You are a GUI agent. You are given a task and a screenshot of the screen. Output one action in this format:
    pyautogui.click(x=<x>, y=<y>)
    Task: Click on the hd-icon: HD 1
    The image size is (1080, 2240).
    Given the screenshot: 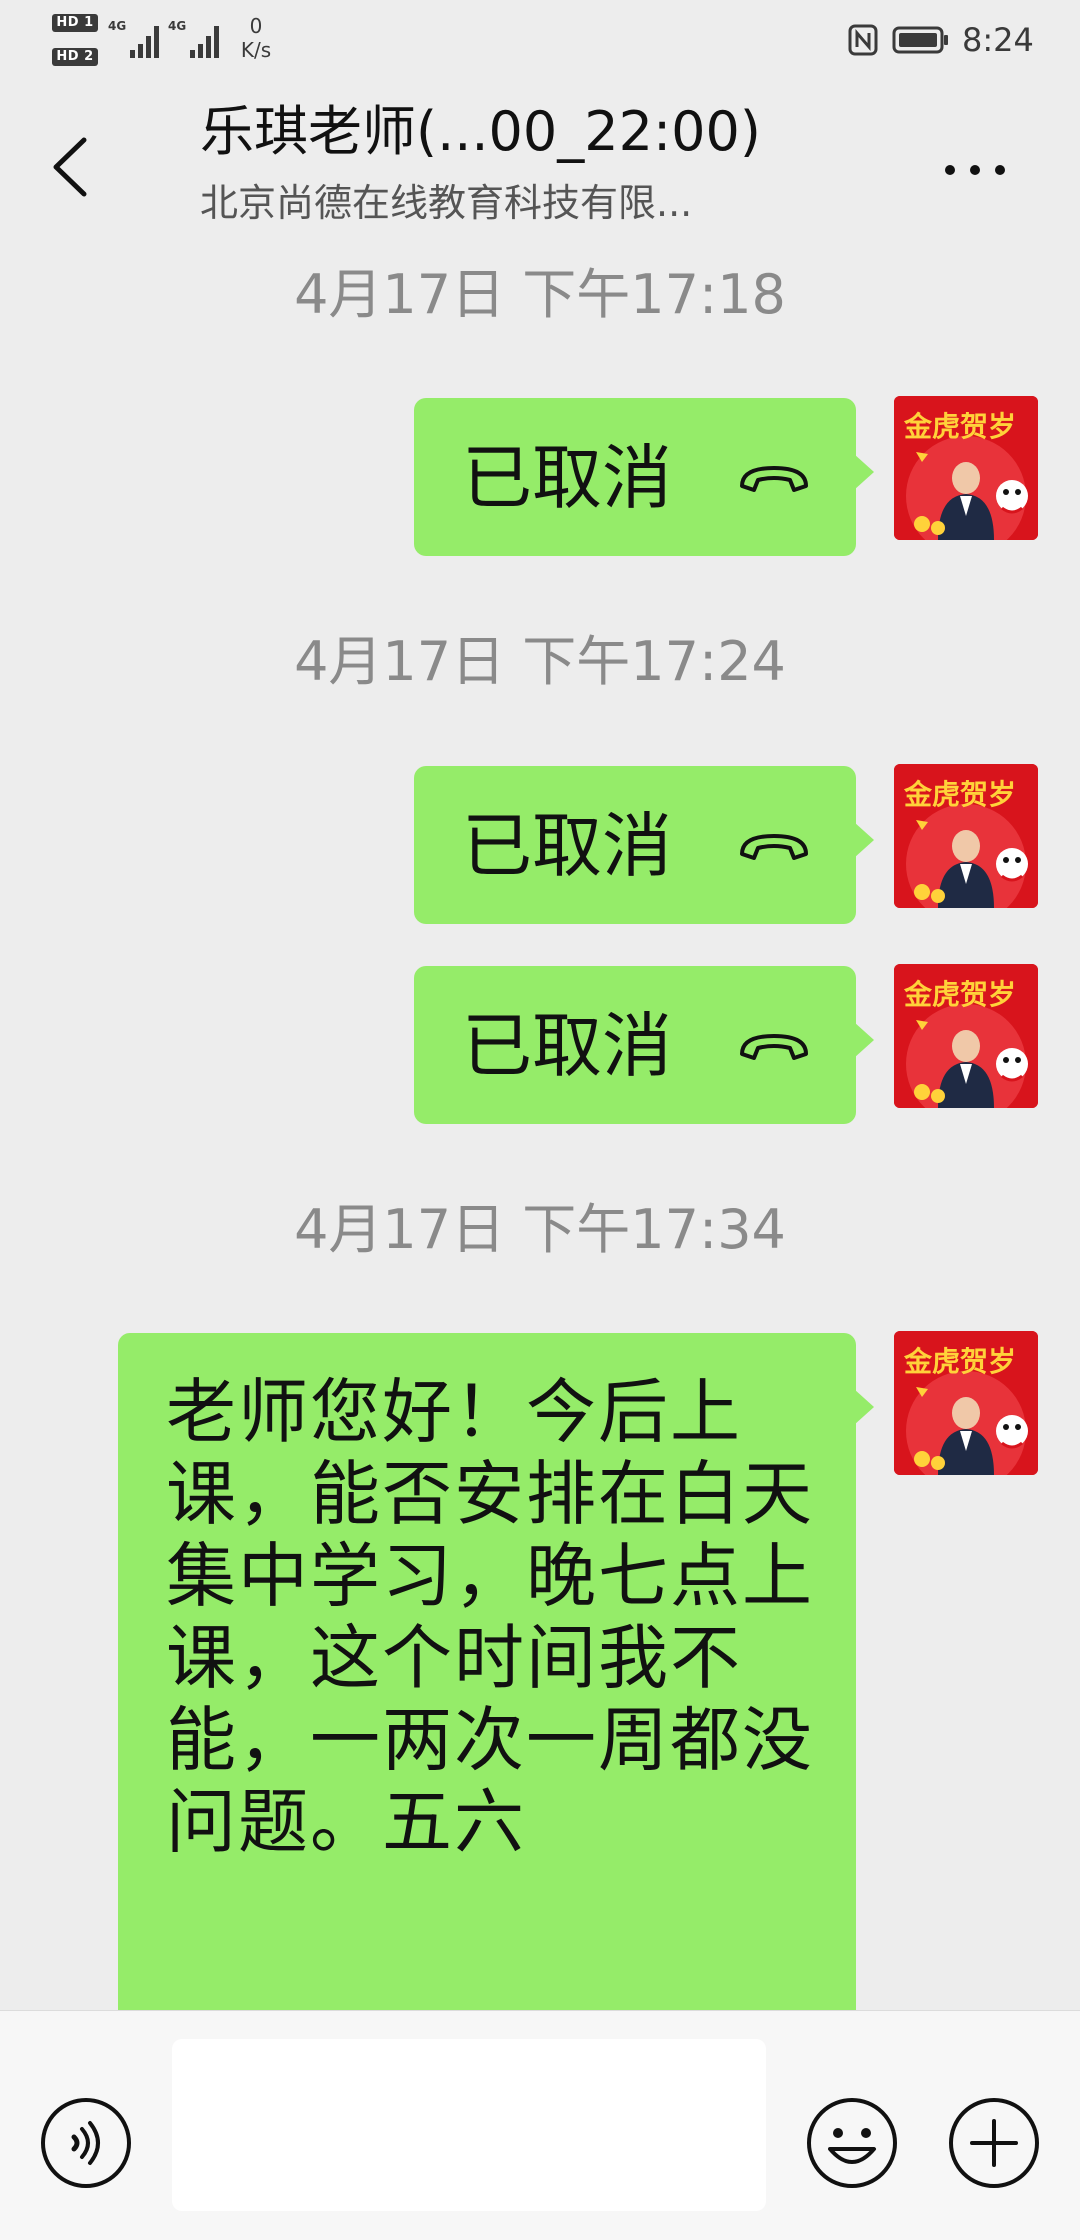 What is the action you would take?
    pyautogui.click(x=75, y=23)
    